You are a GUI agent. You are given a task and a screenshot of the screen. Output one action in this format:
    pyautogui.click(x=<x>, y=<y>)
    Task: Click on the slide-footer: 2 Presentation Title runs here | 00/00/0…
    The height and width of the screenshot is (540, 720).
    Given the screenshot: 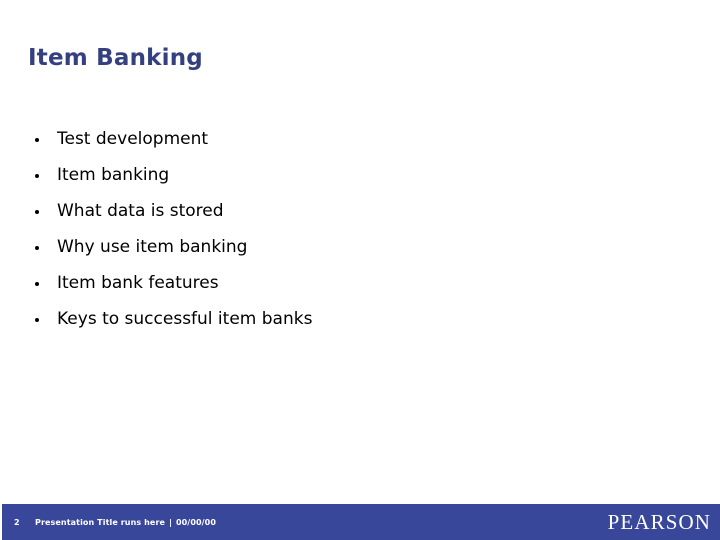 What is the action you would take?
    pyautogui.click(x=361, y=522)
    